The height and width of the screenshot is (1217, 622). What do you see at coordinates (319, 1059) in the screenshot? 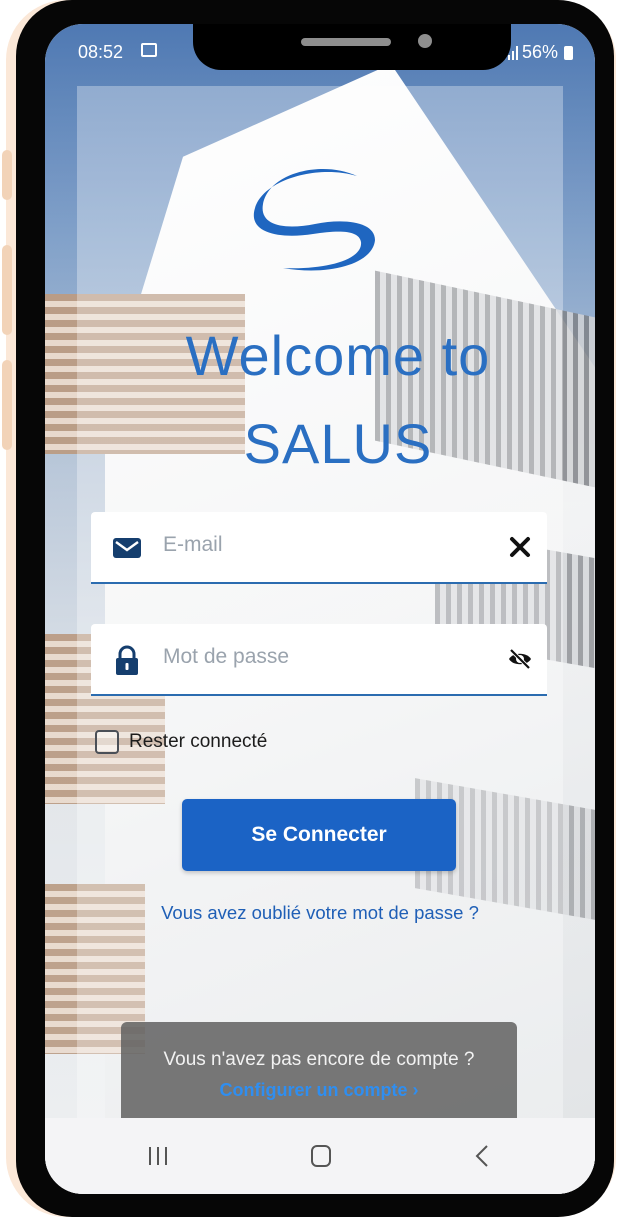
I see `no-account-text: Vous n'avez pas encore de compte ?` at bounding box center [319, 1059].